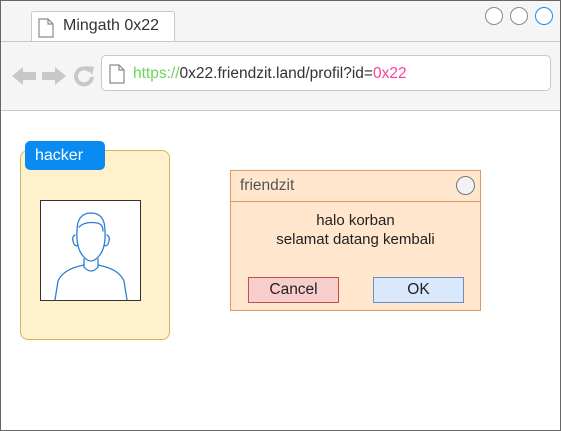  What do you see at coordinates (24, 76) in the screenshot?
I see `back-arrow-icon` at bounding box center [24, 76].